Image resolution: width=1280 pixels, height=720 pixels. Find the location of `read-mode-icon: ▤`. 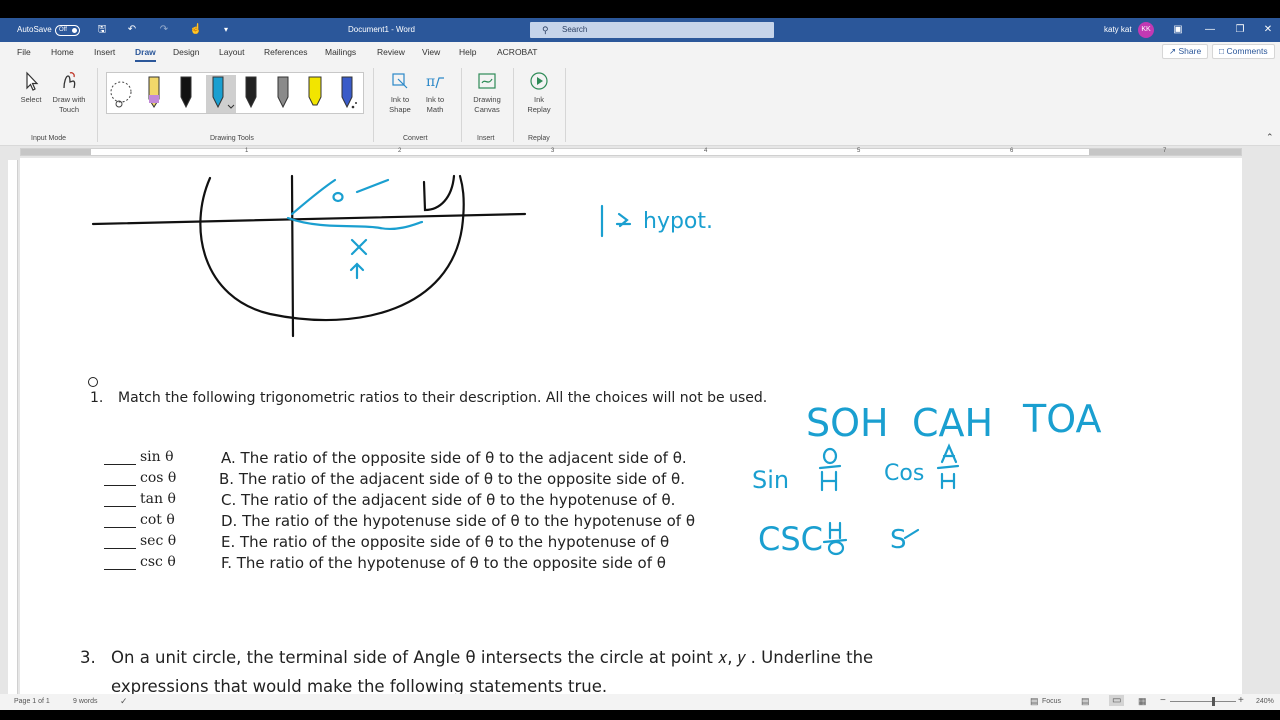

read-mode-icon: ▤ is located at coordinates (1085, 701).